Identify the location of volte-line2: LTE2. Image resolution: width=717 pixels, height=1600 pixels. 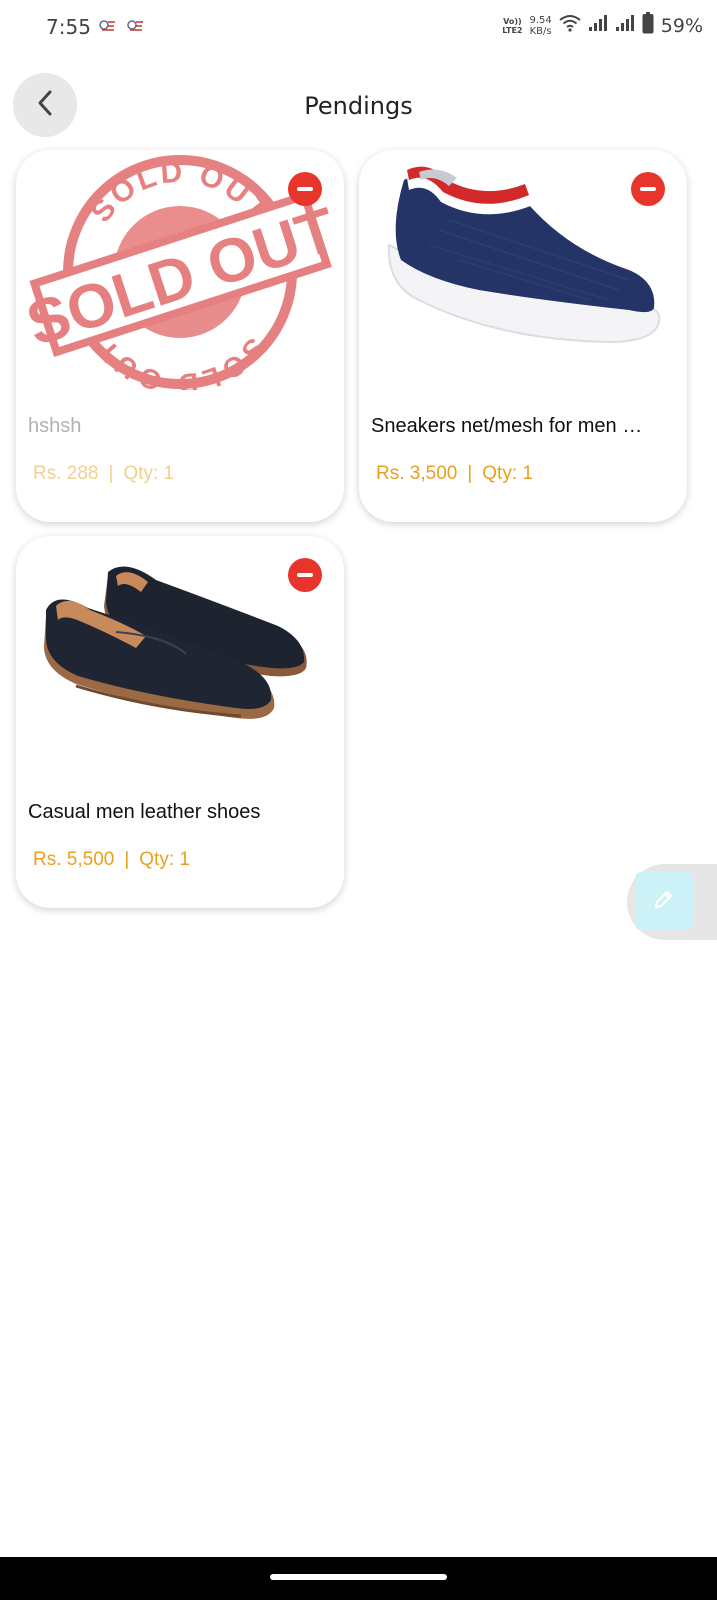
(512, 30).